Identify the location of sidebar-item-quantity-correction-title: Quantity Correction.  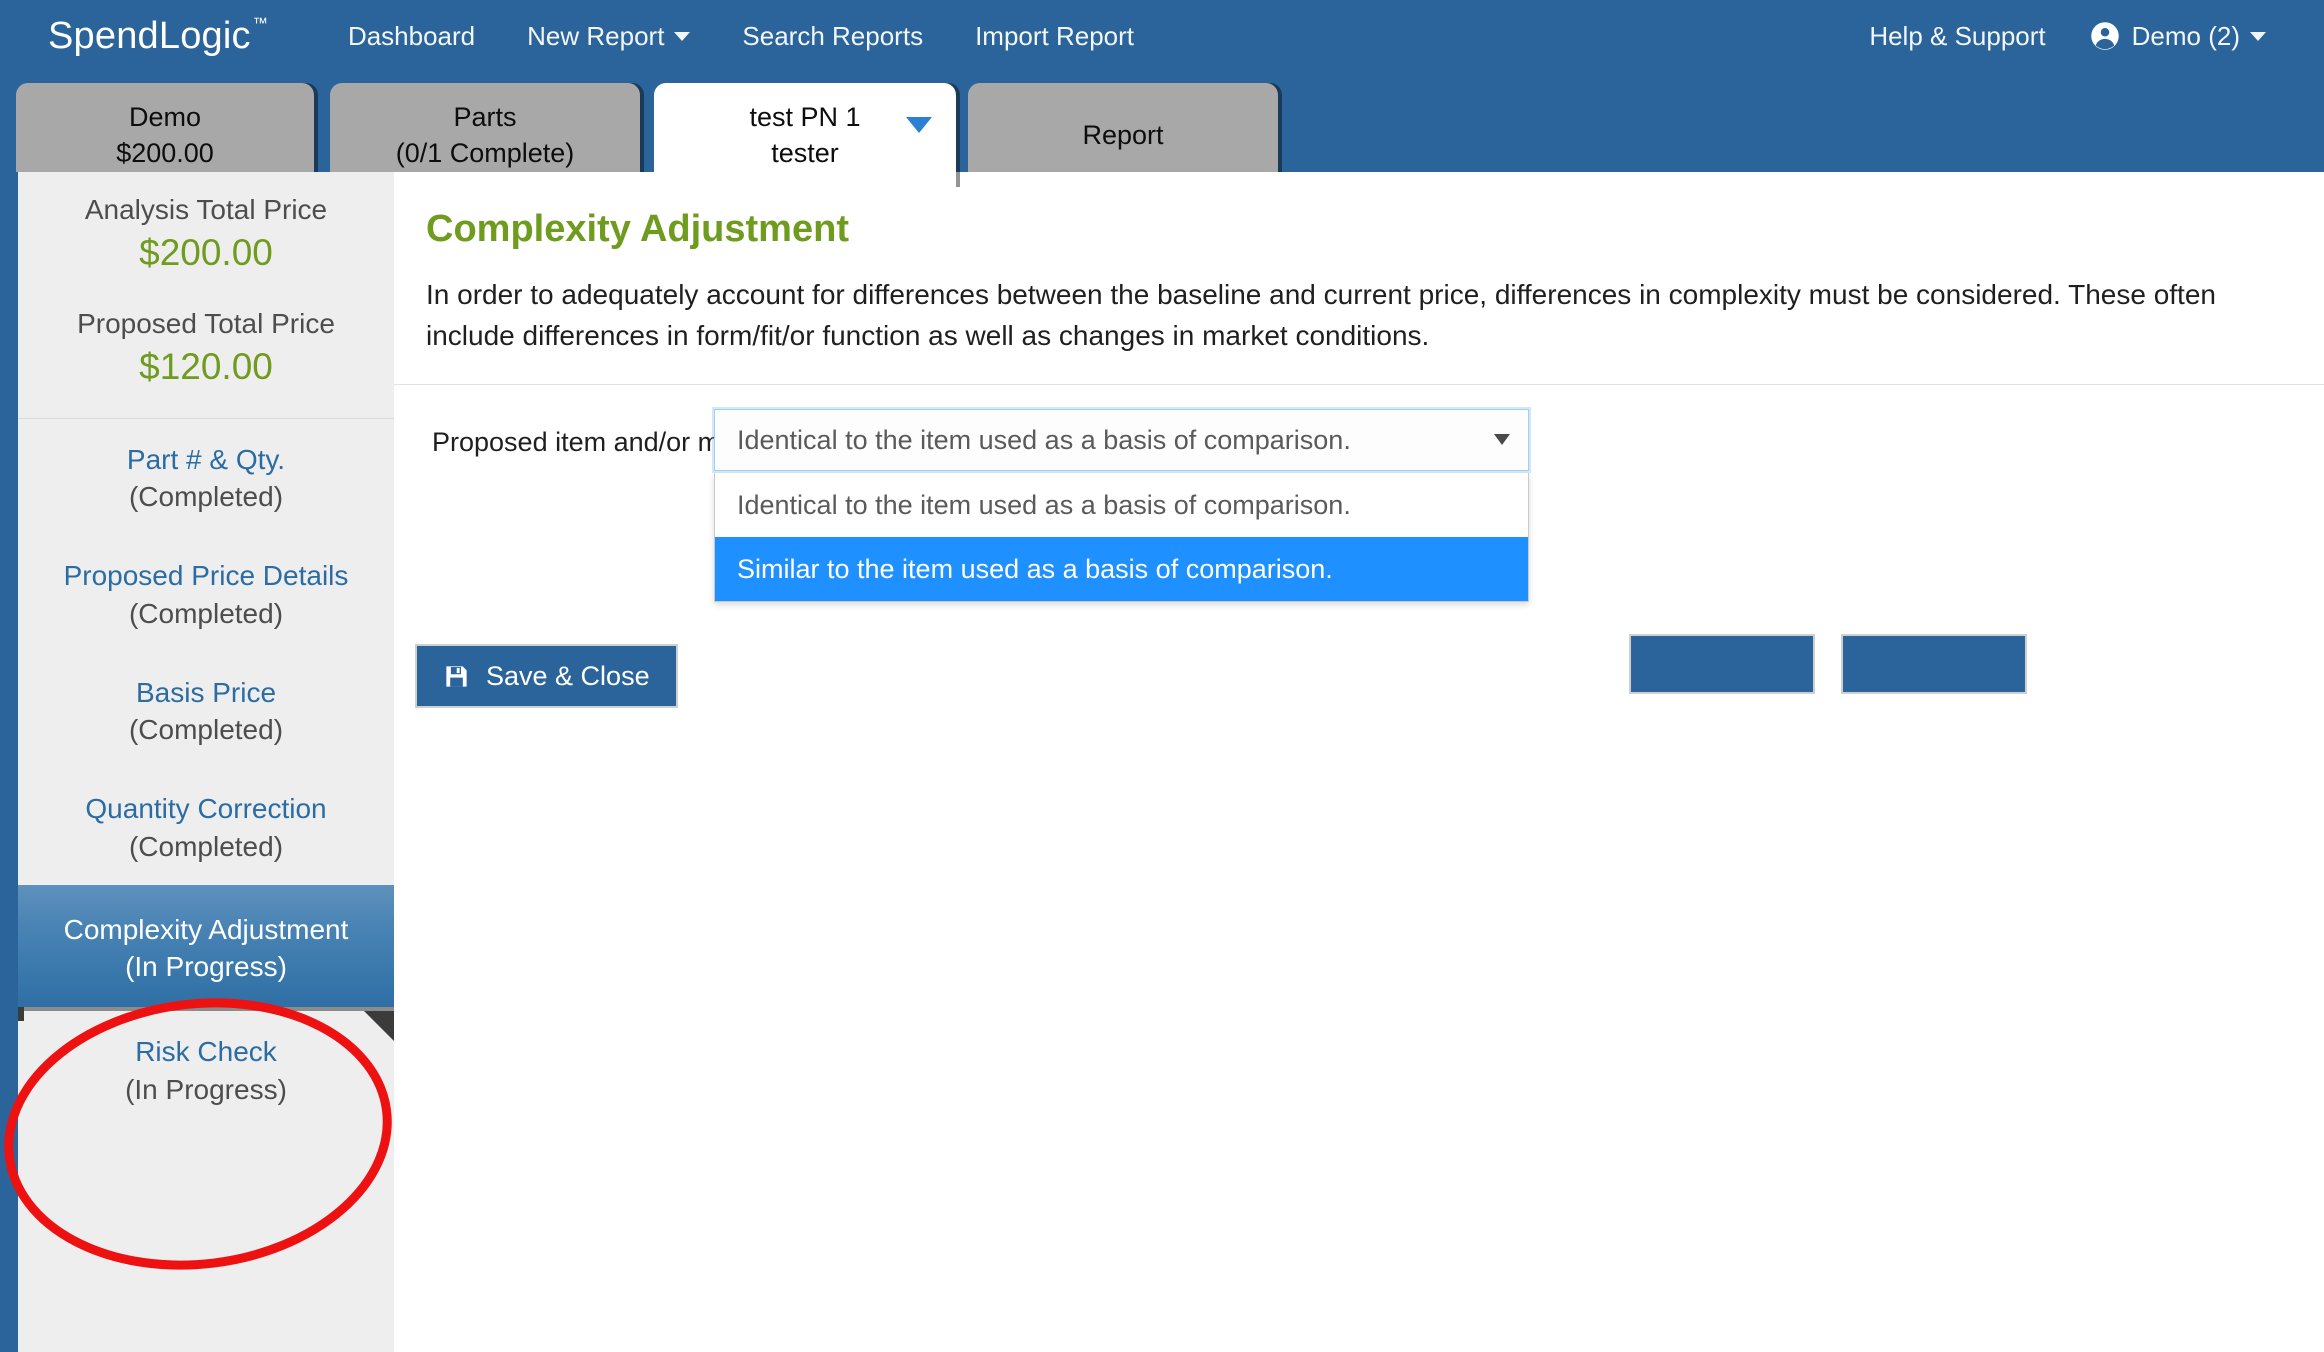
(206, 809).